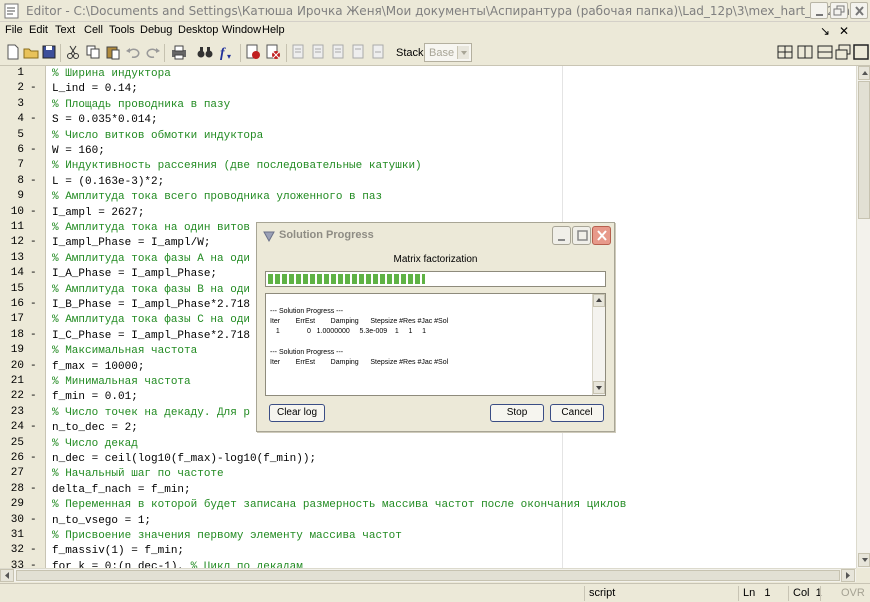  What do you see at coordinates (864, 150) in the screenshot?
I see `vertical-scroll-thumb` at bounding box center [864, 150].